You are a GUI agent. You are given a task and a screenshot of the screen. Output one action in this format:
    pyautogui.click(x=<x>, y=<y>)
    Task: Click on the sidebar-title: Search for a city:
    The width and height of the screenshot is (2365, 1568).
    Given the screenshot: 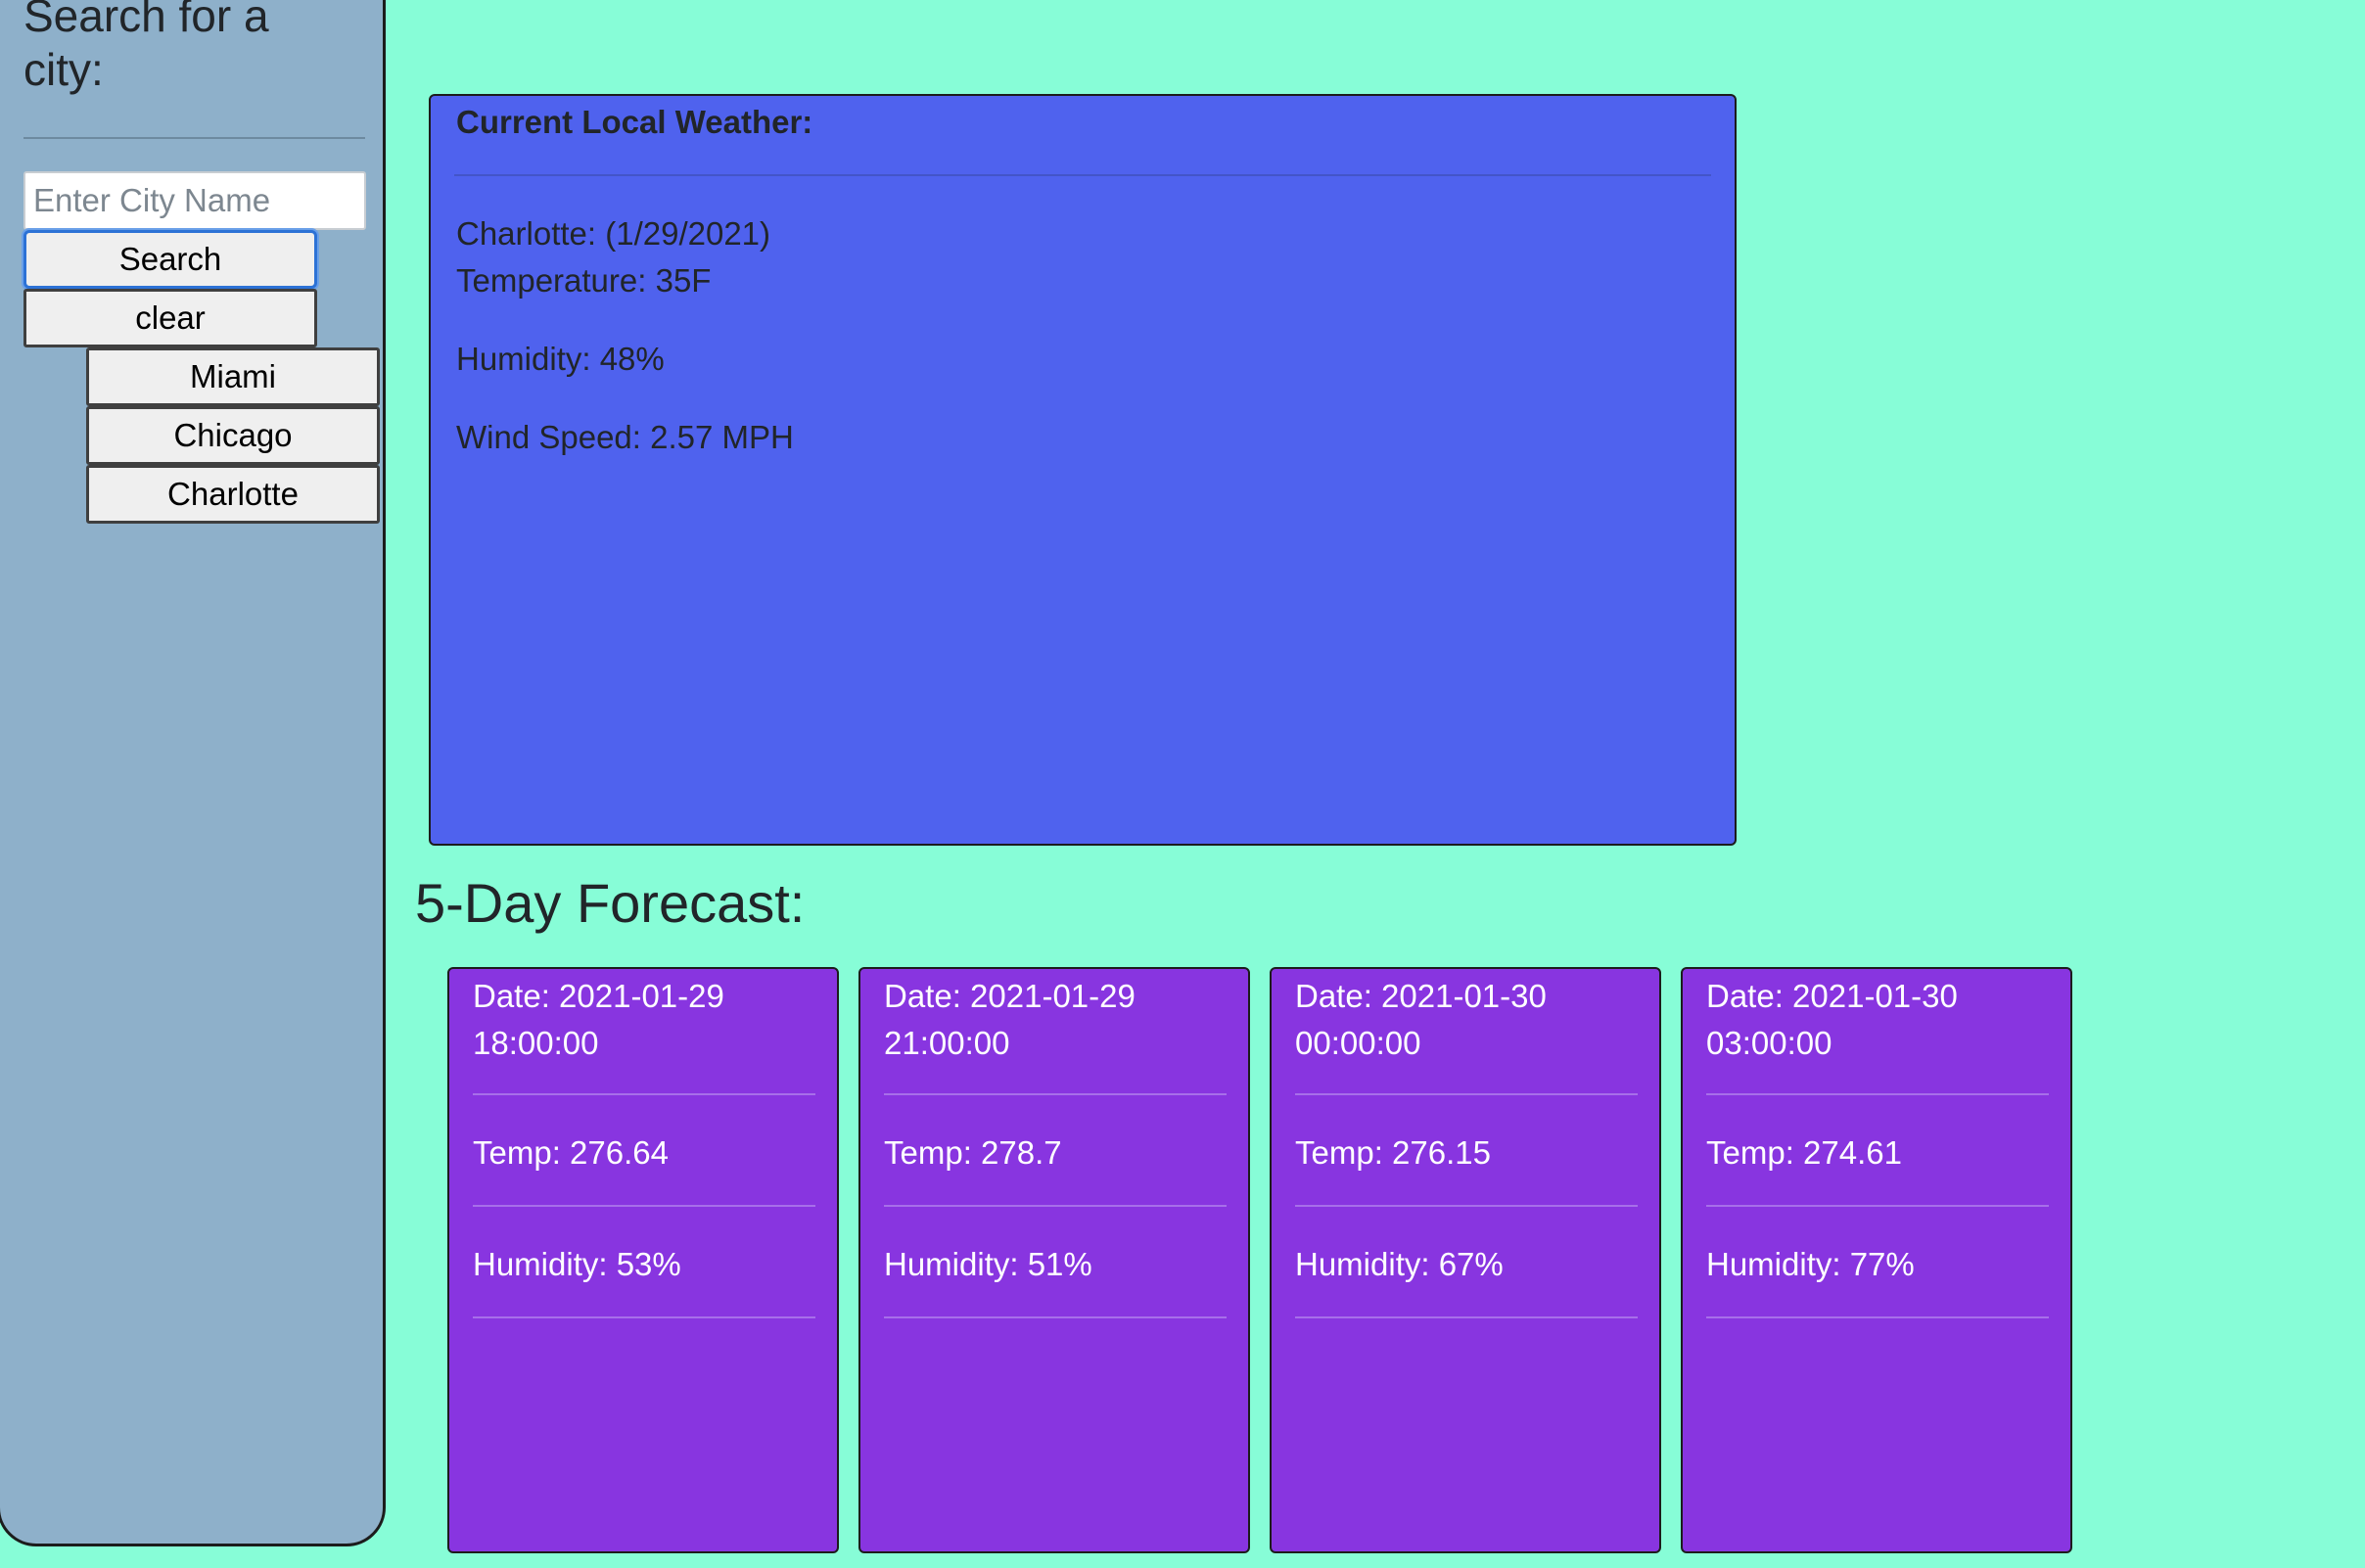 What is the action you would take?
    pyautogui.click(x=146, y=47)
    